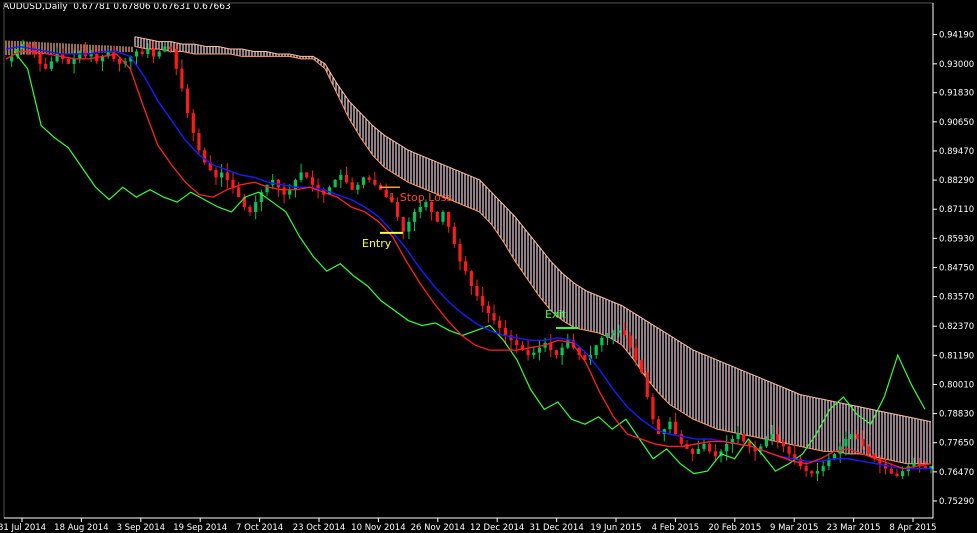 This screenshot has height=533, width=977. I want to click on y-tick-label-5: 0.88290, so click(956, 181).